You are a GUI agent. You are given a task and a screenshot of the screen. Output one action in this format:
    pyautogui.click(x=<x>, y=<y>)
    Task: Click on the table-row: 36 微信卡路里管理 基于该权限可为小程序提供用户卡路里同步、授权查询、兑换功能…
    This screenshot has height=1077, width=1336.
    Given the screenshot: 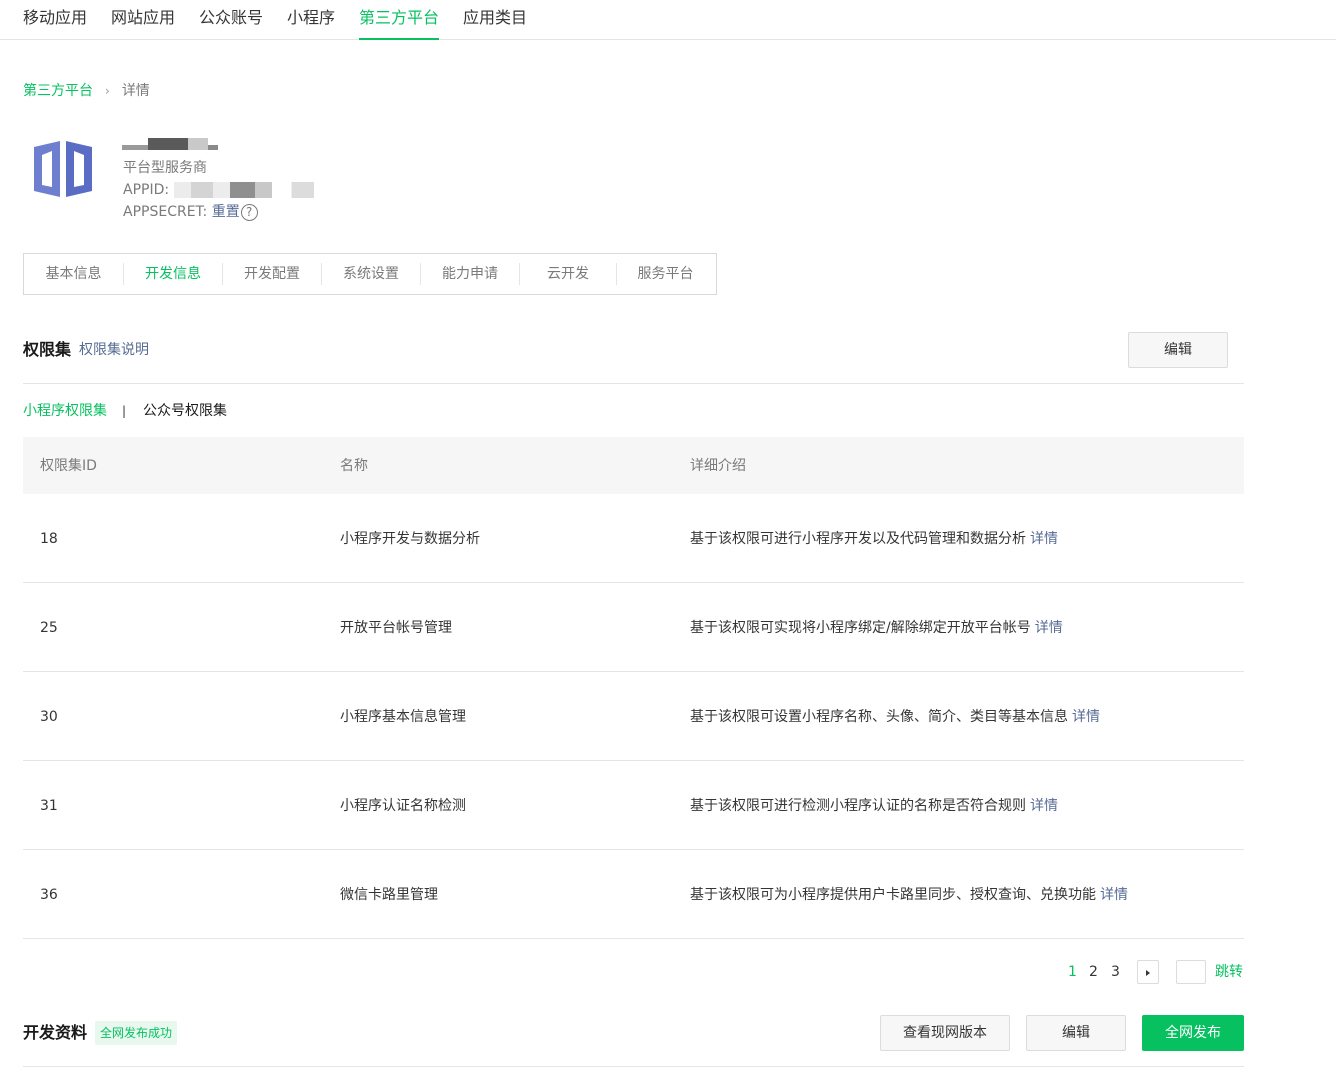 What is the action you would take?
    pyautogui.click(x=633, y=894)
    